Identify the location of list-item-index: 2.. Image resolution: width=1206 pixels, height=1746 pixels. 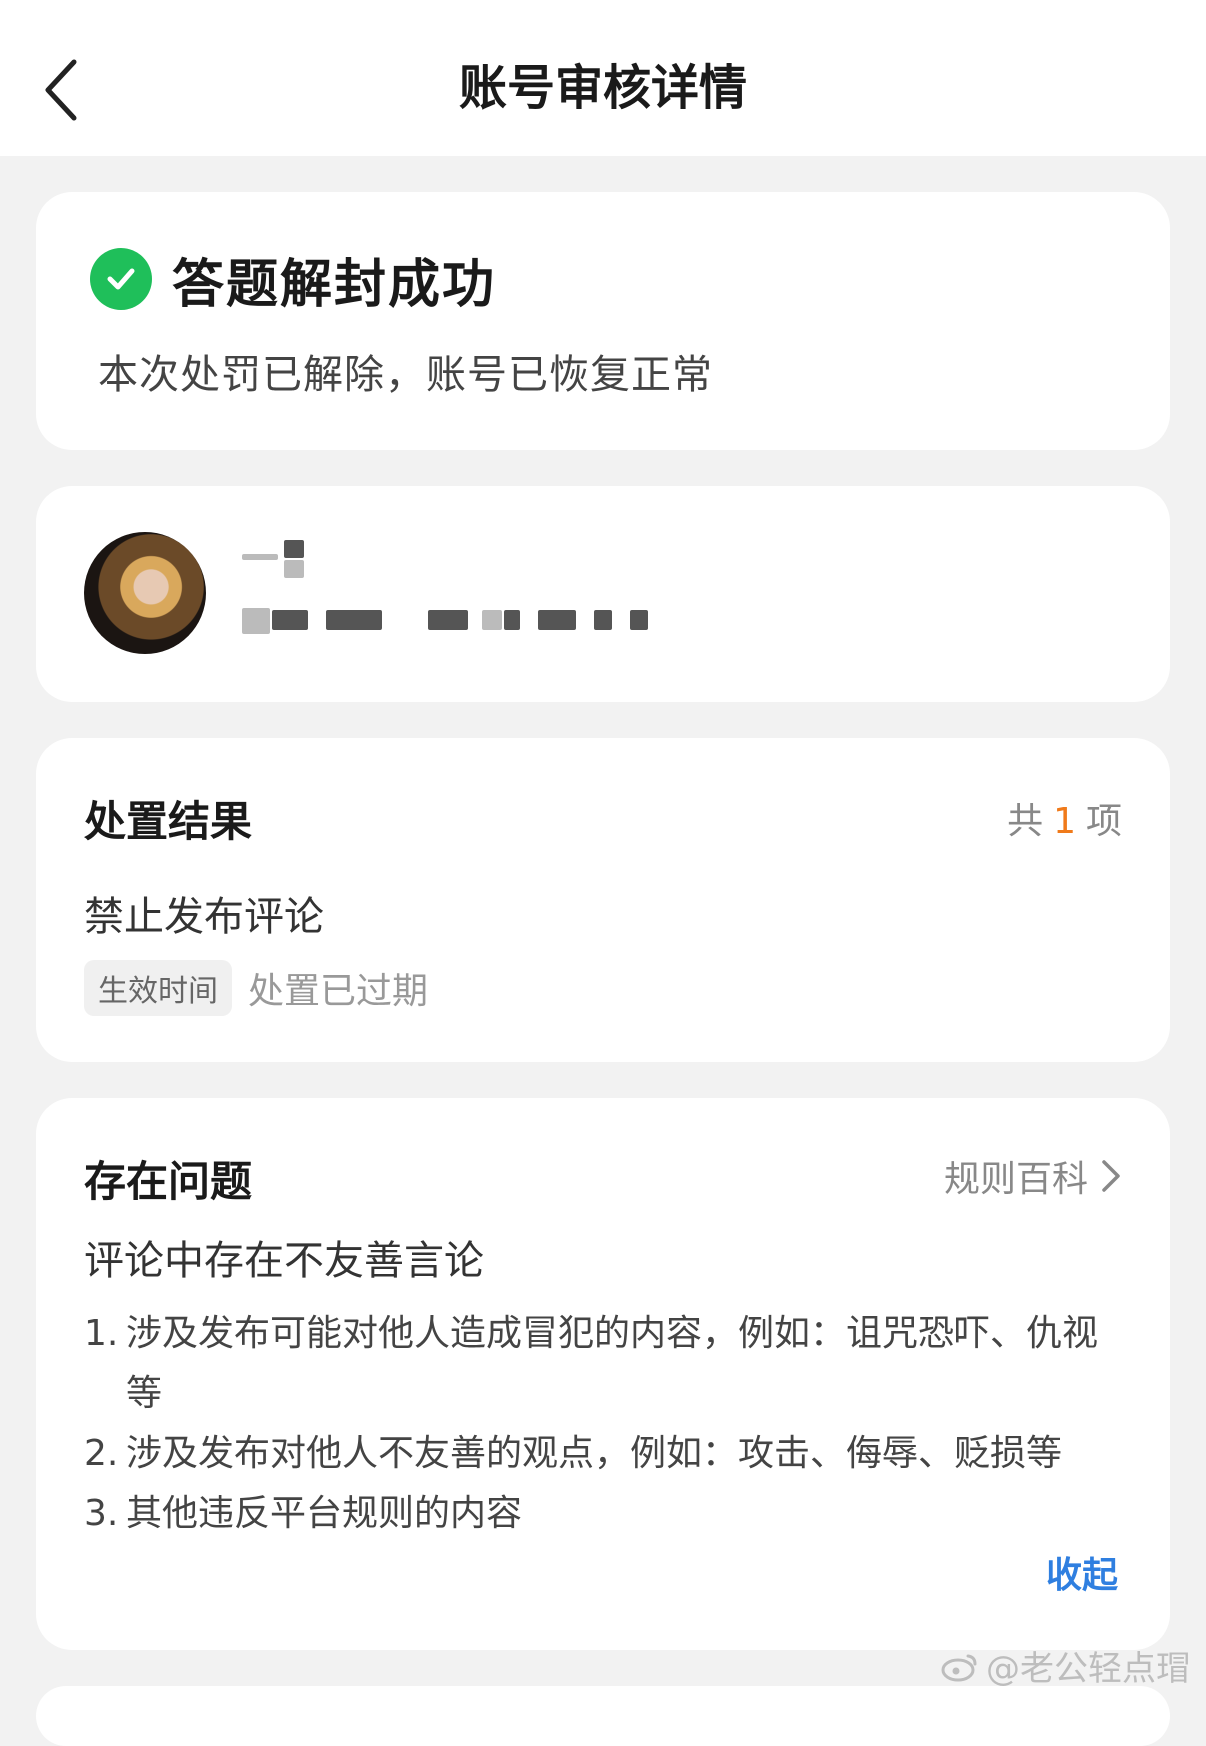
(101, 1453).